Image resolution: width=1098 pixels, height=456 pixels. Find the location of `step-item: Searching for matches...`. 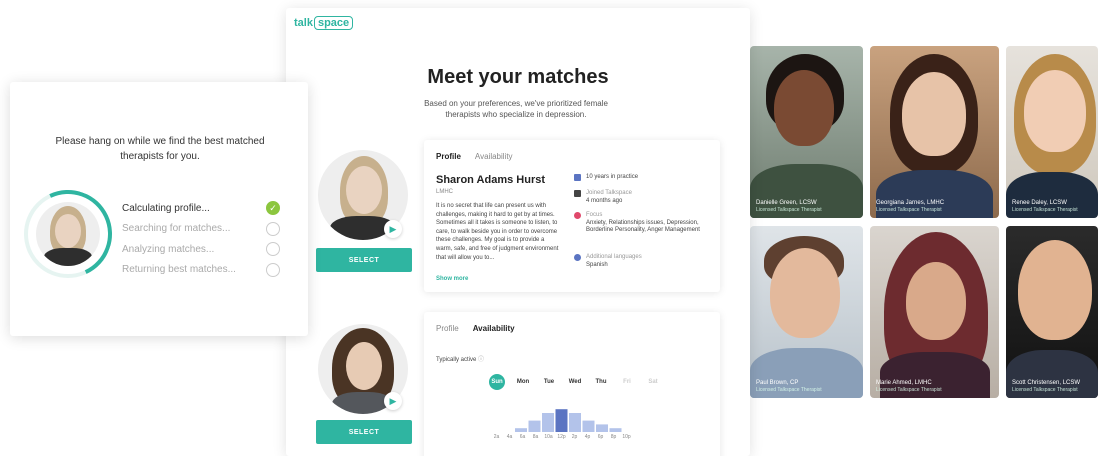

step-item: Searching for matches... is located at coordinates (201, 229).